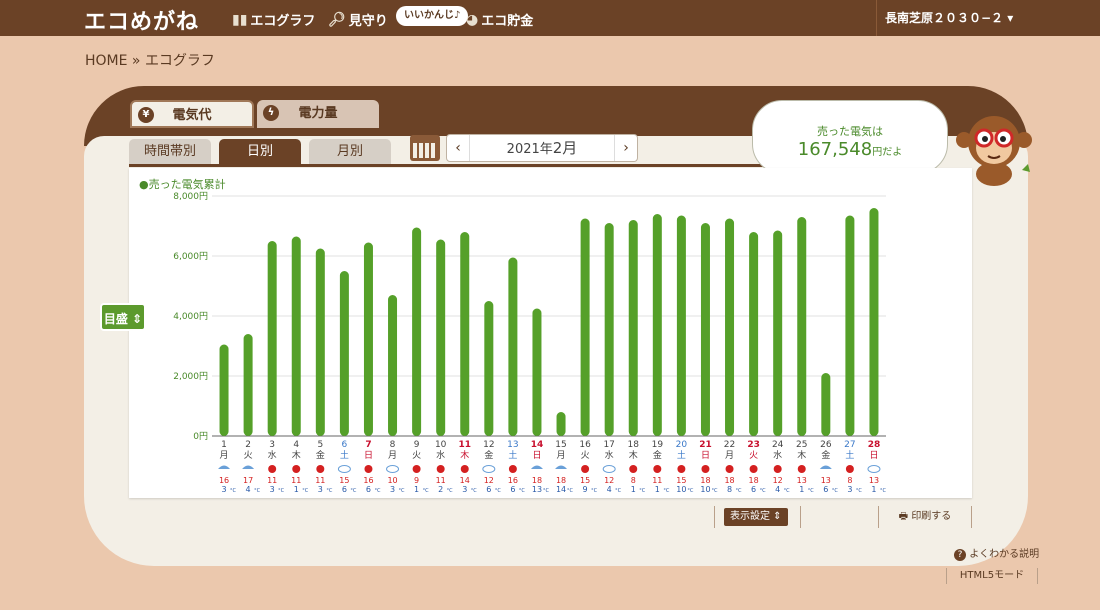  I want to click on user-name: 長南芝原２０３０−２, so click(944, 18).